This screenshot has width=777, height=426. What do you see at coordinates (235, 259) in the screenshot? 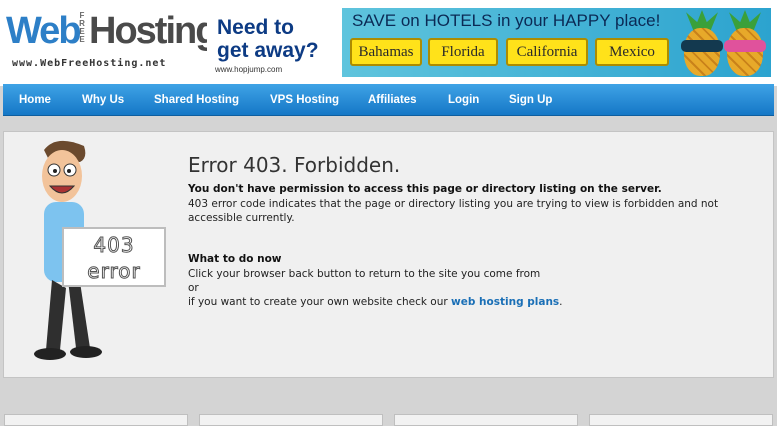
I see `todo-heading: What to do now` at bounding box center [235, 259].